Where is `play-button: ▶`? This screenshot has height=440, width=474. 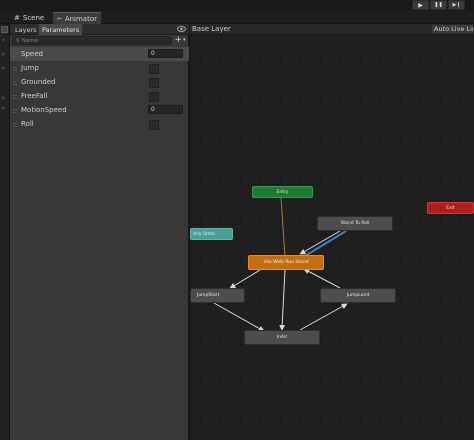
play-button: ▶ is located at coordinates (420, 5).